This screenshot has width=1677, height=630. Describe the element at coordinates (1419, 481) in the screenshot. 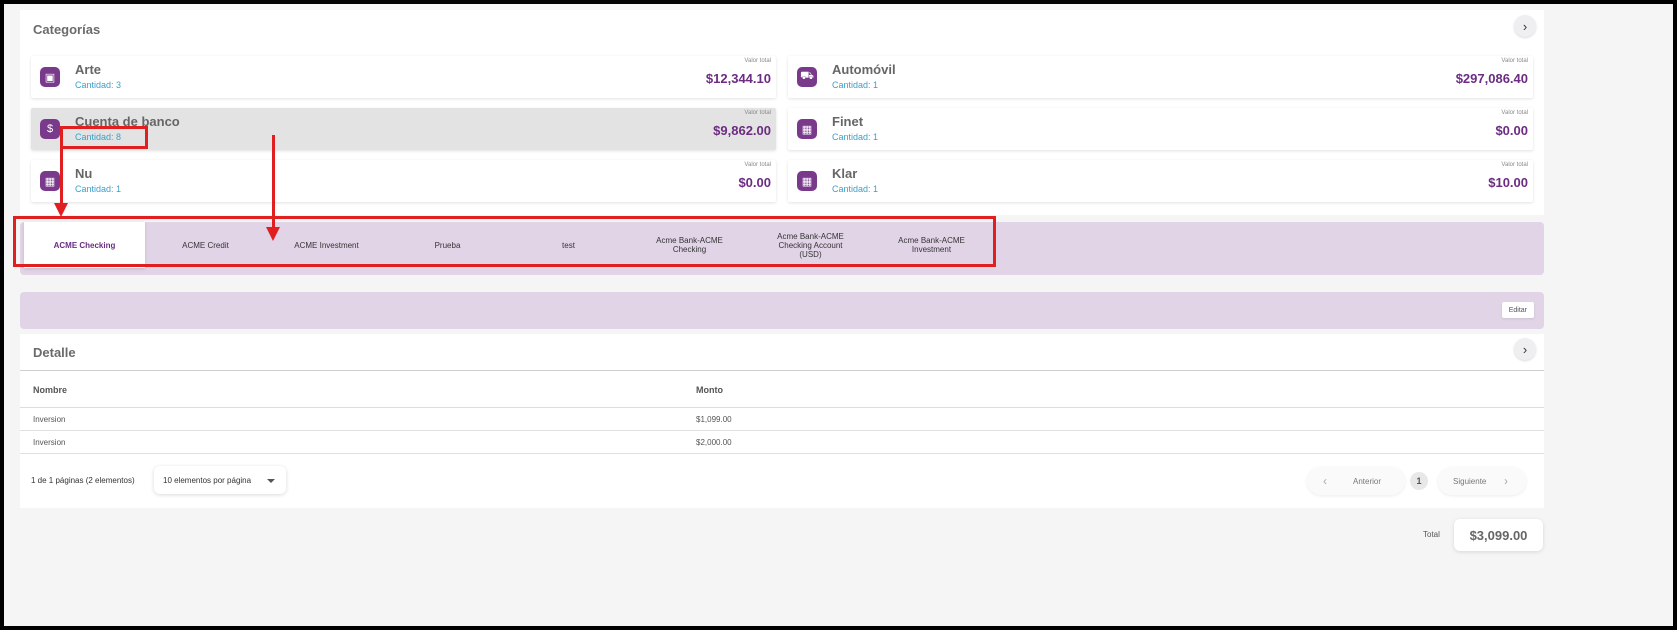

I see `page-number-button: 1` at that location.